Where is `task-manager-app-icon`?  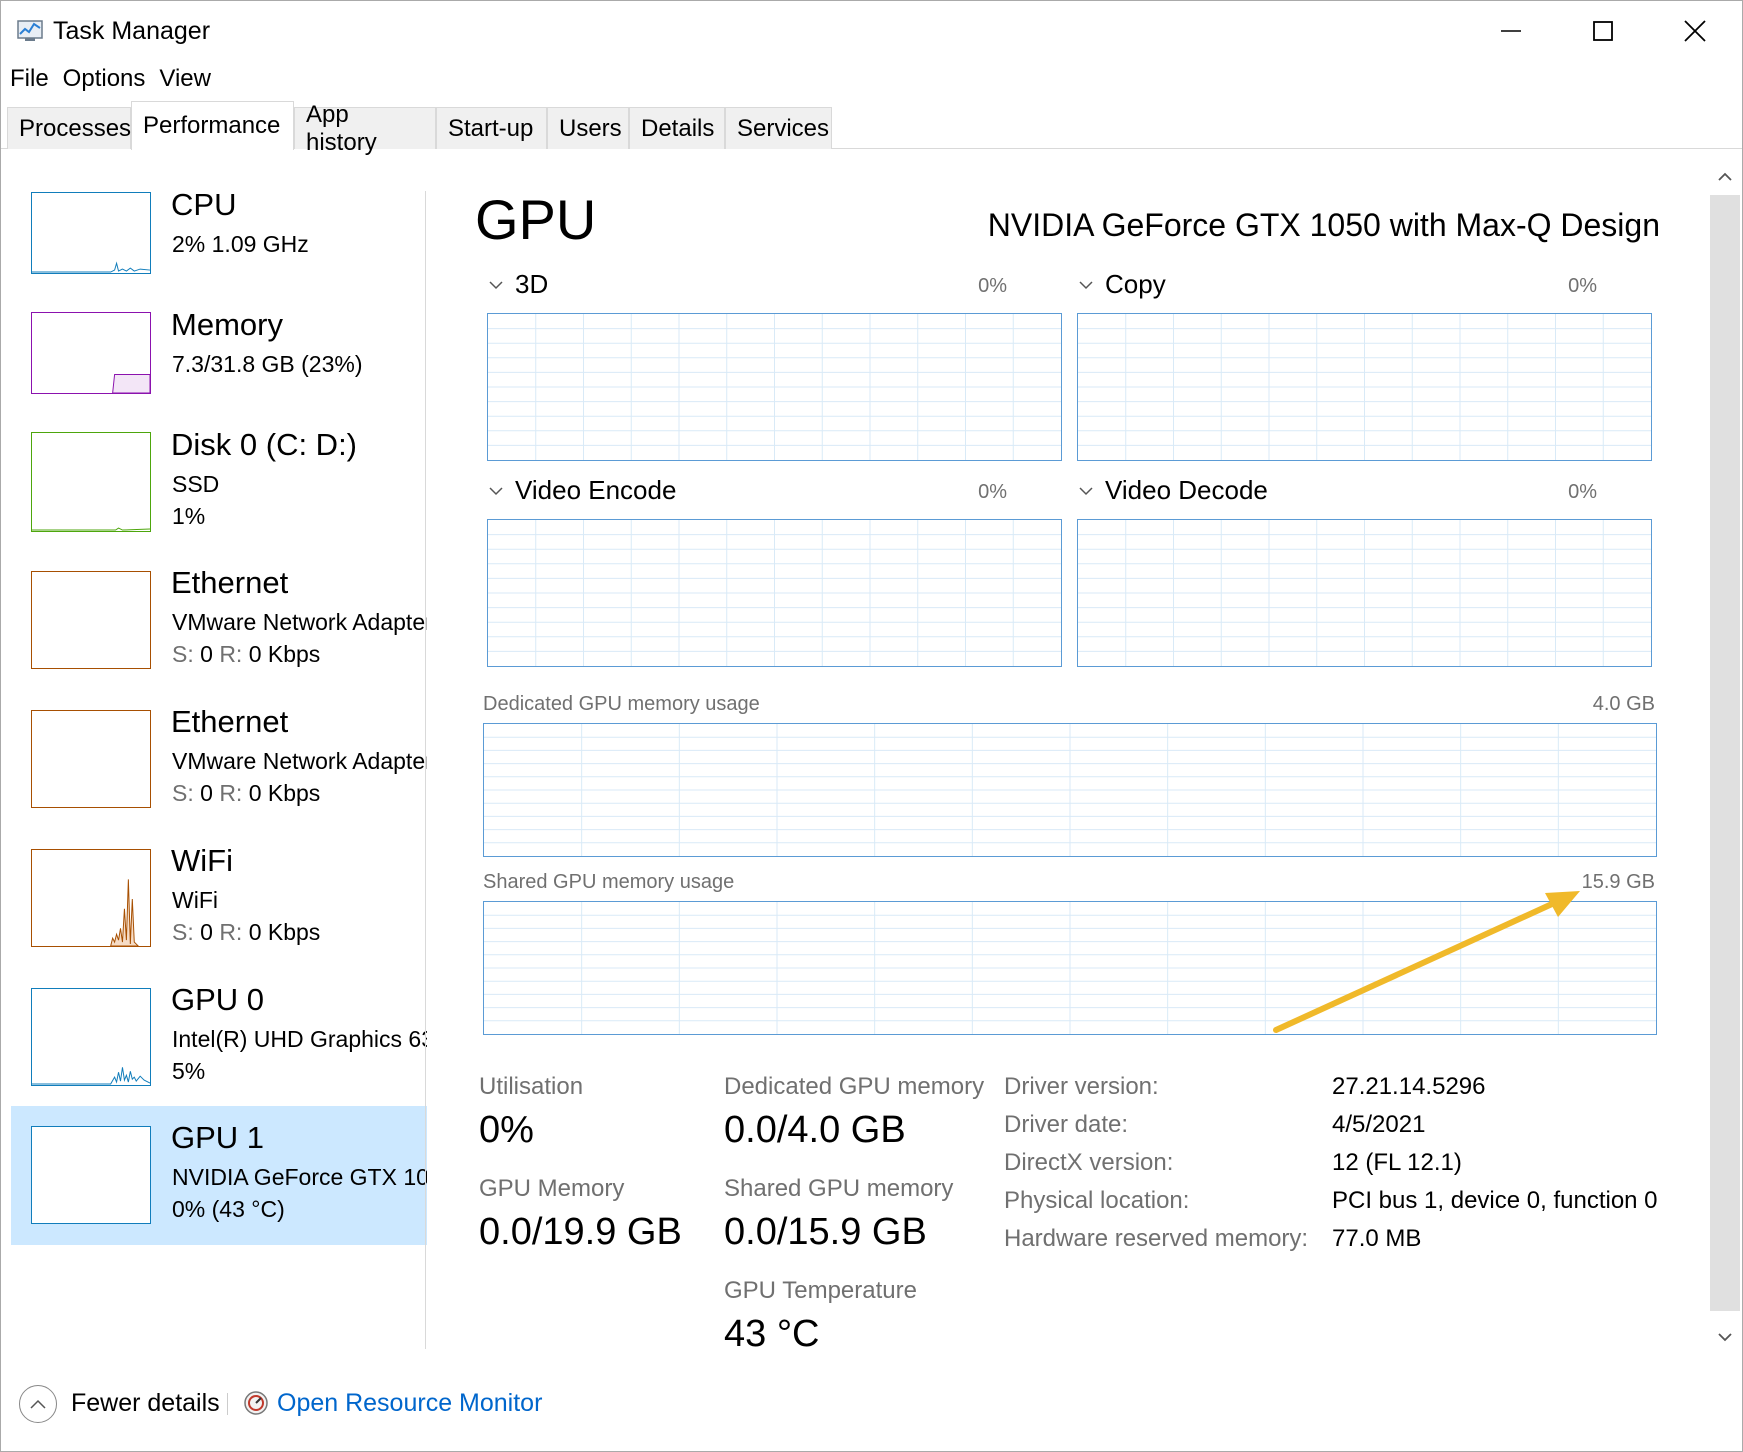
task-manager-app-icon is located at coordinates (30, 30).